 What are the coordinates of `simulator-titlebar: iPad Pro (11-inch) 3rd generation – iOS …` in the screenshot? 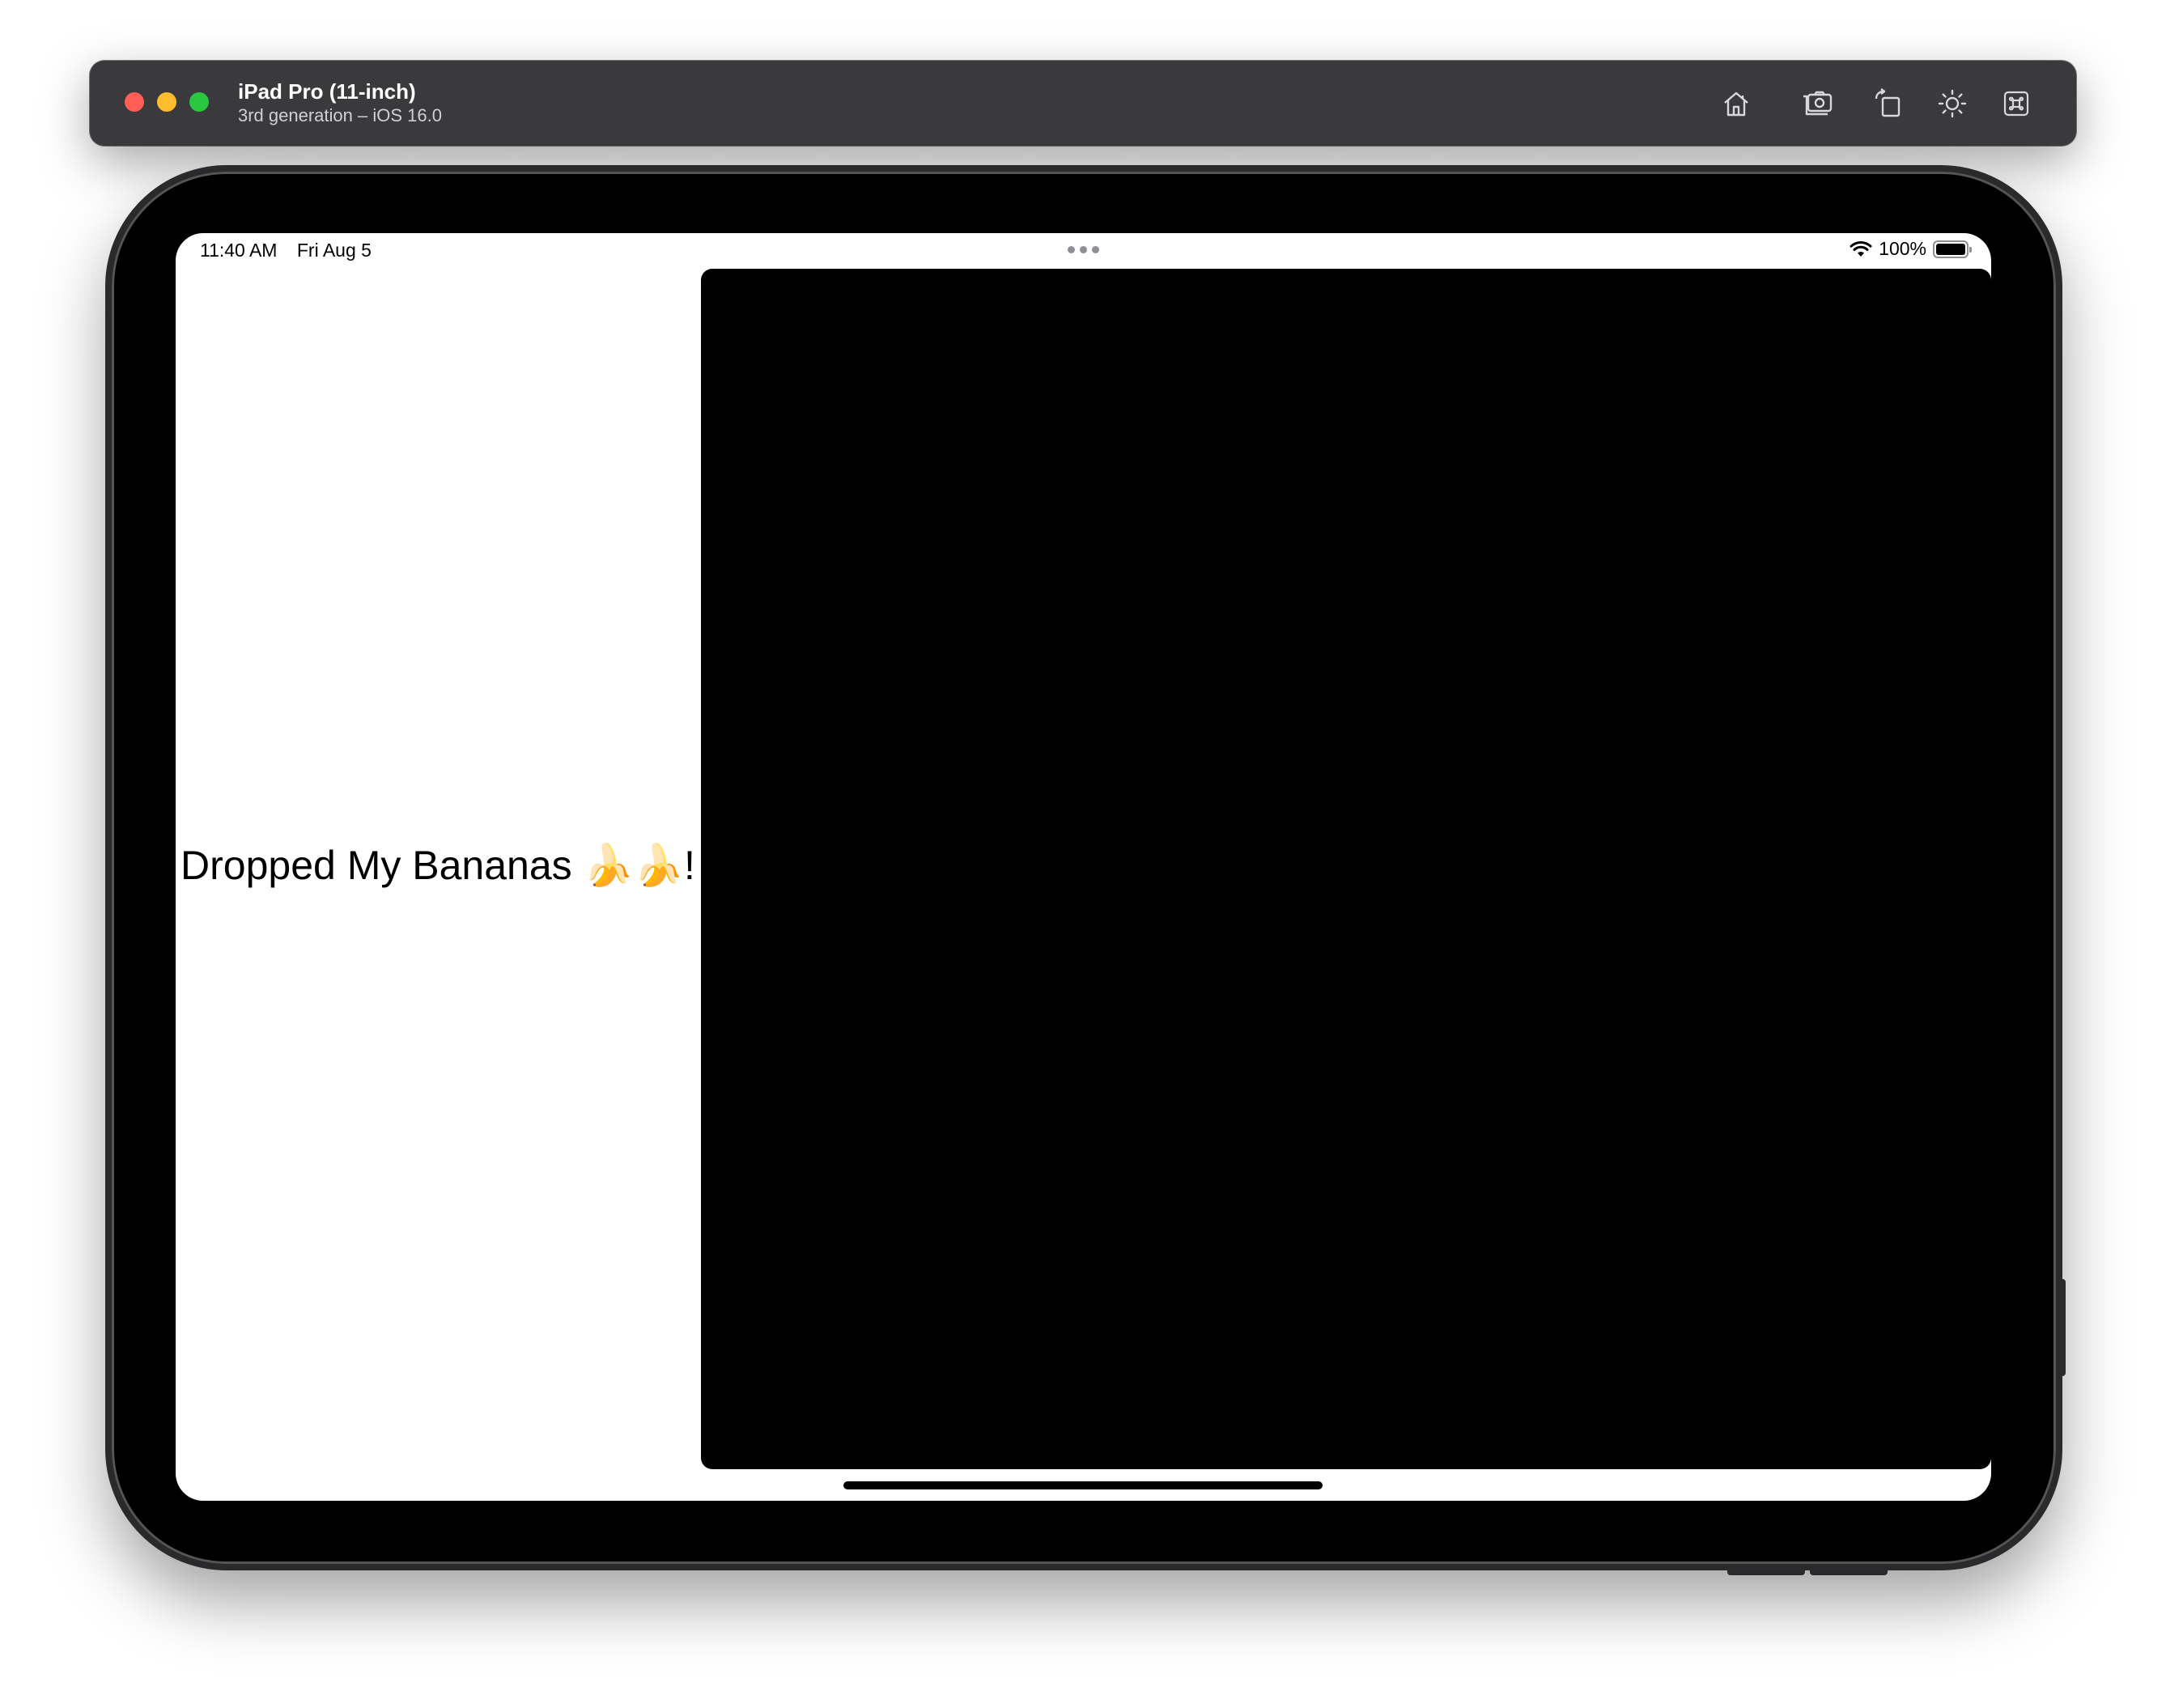 It's located at (1083, 103).